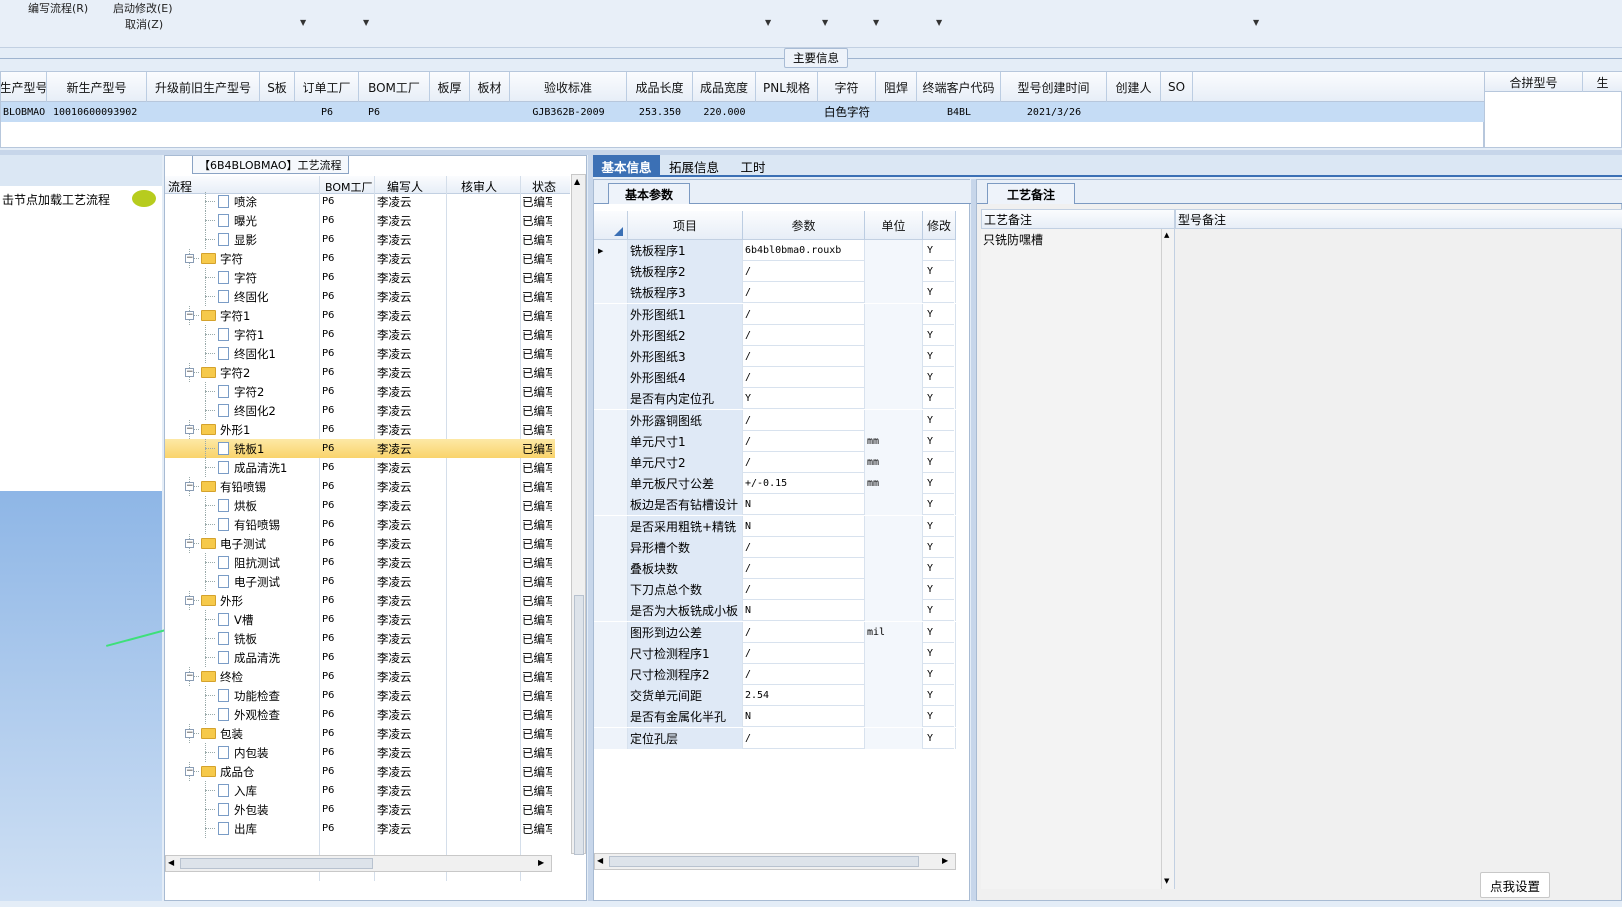 Image resolution: width=1622 pixels, height=907 pixels. Describe the element at coordinates (266, 353) in the screenshot. I see `tree-node: 终固化1` at that location.